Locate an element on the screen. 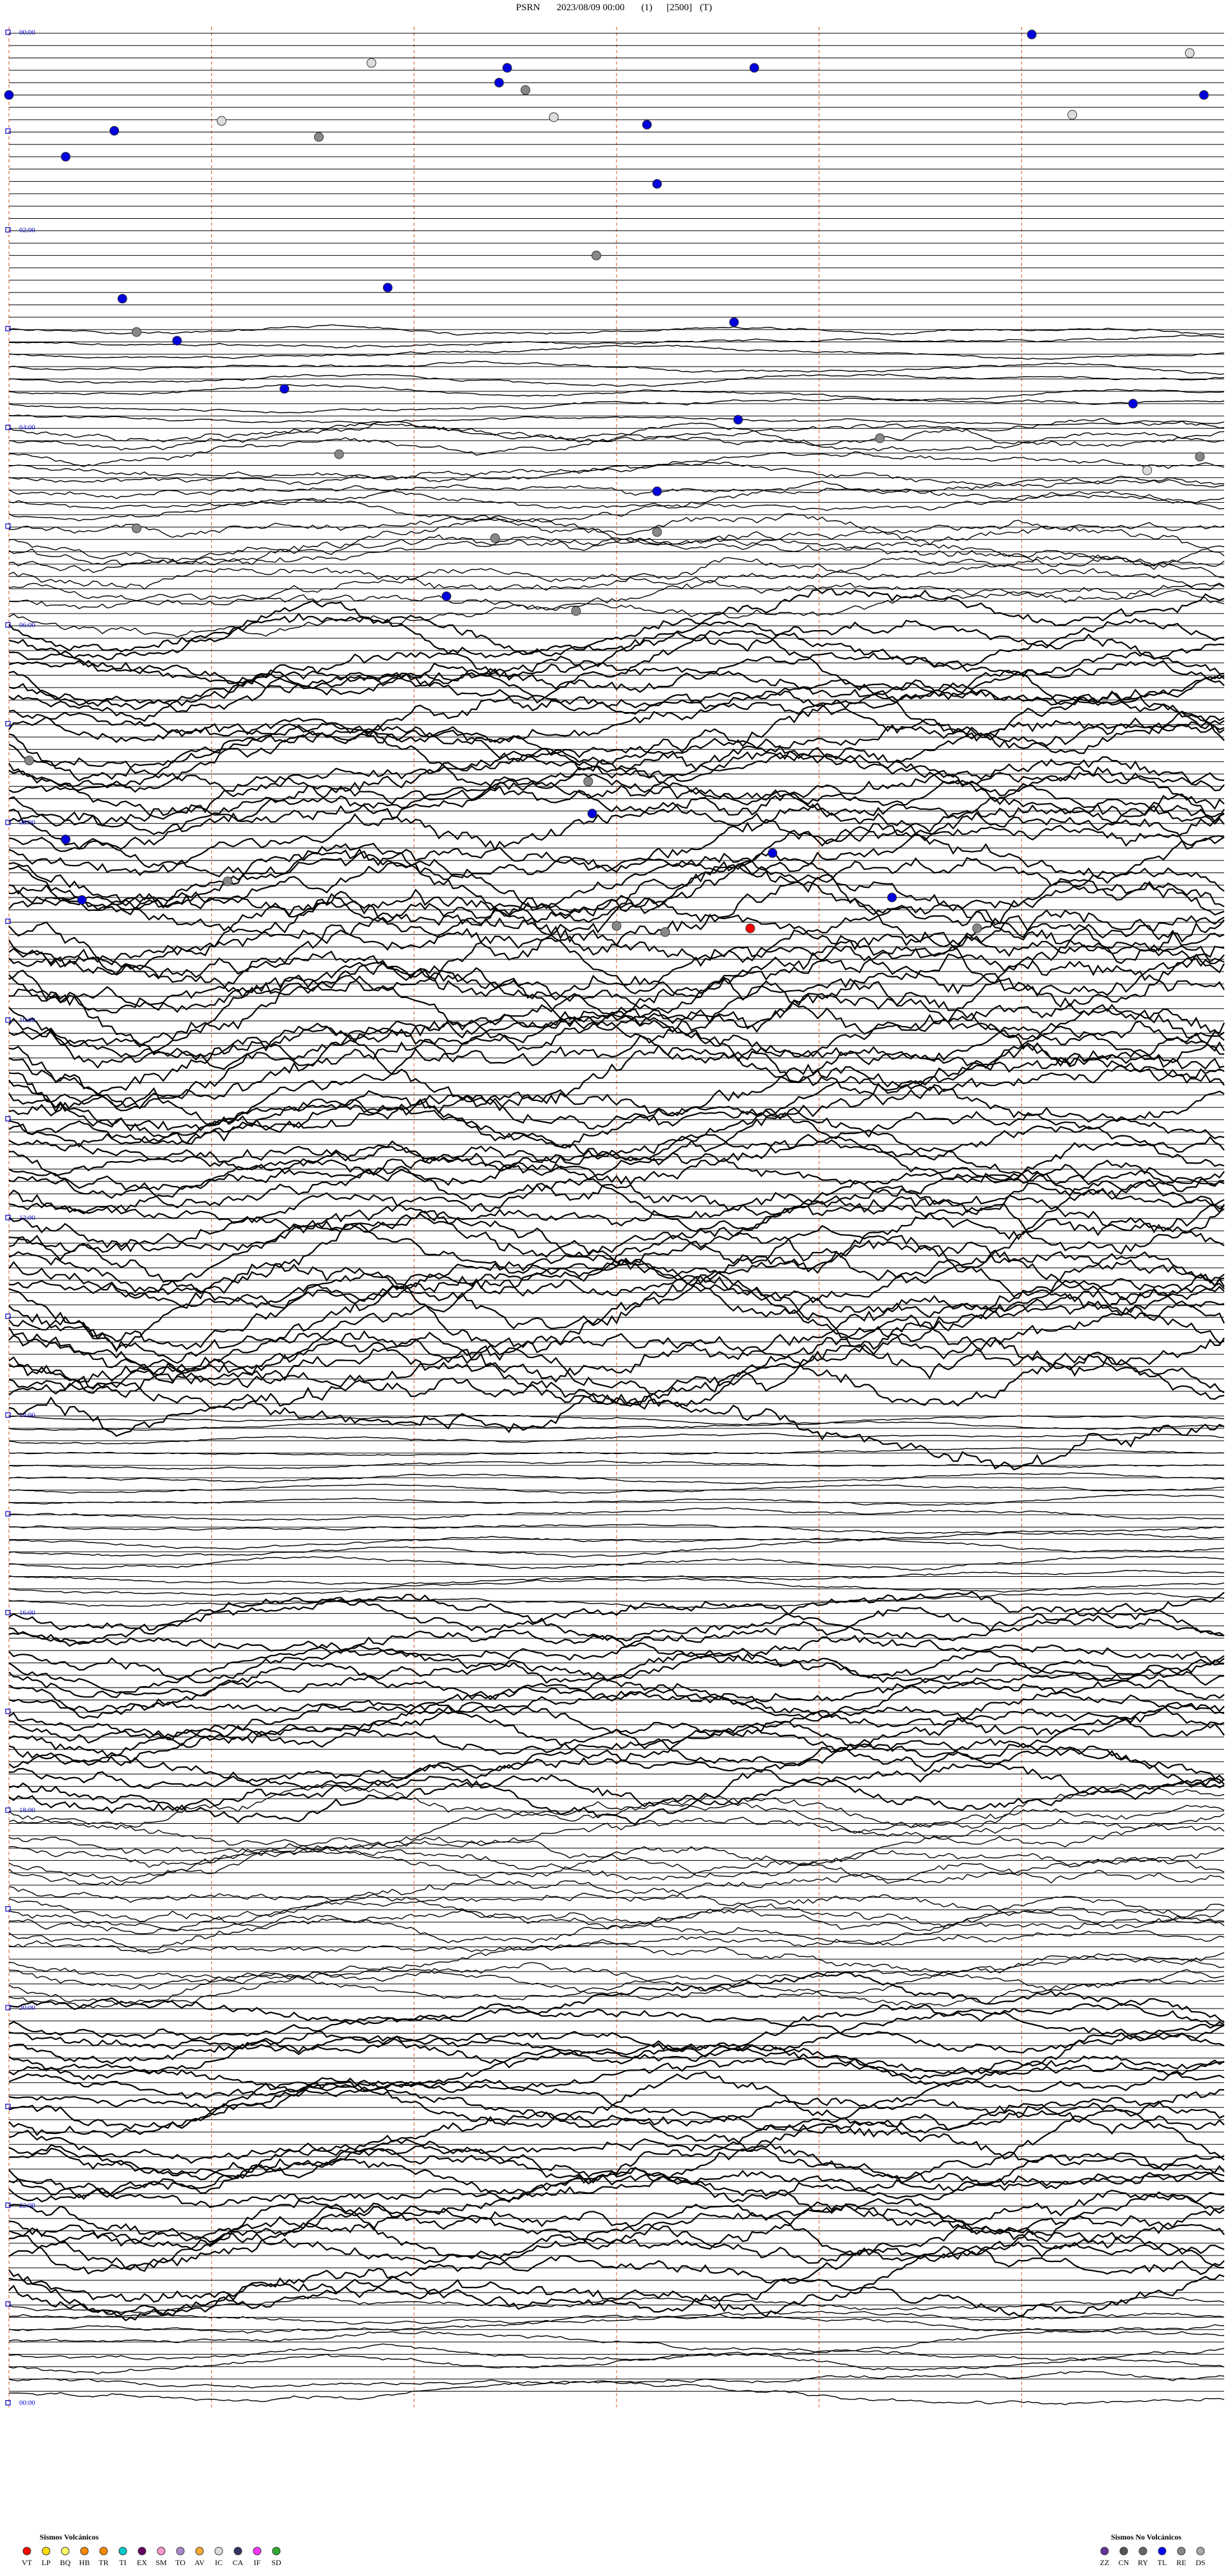 This screenshot has width=1228, height=2576. legend-non-volcanic-title: Sismos No Volcánicos is located at coordinates (1146, 2537).